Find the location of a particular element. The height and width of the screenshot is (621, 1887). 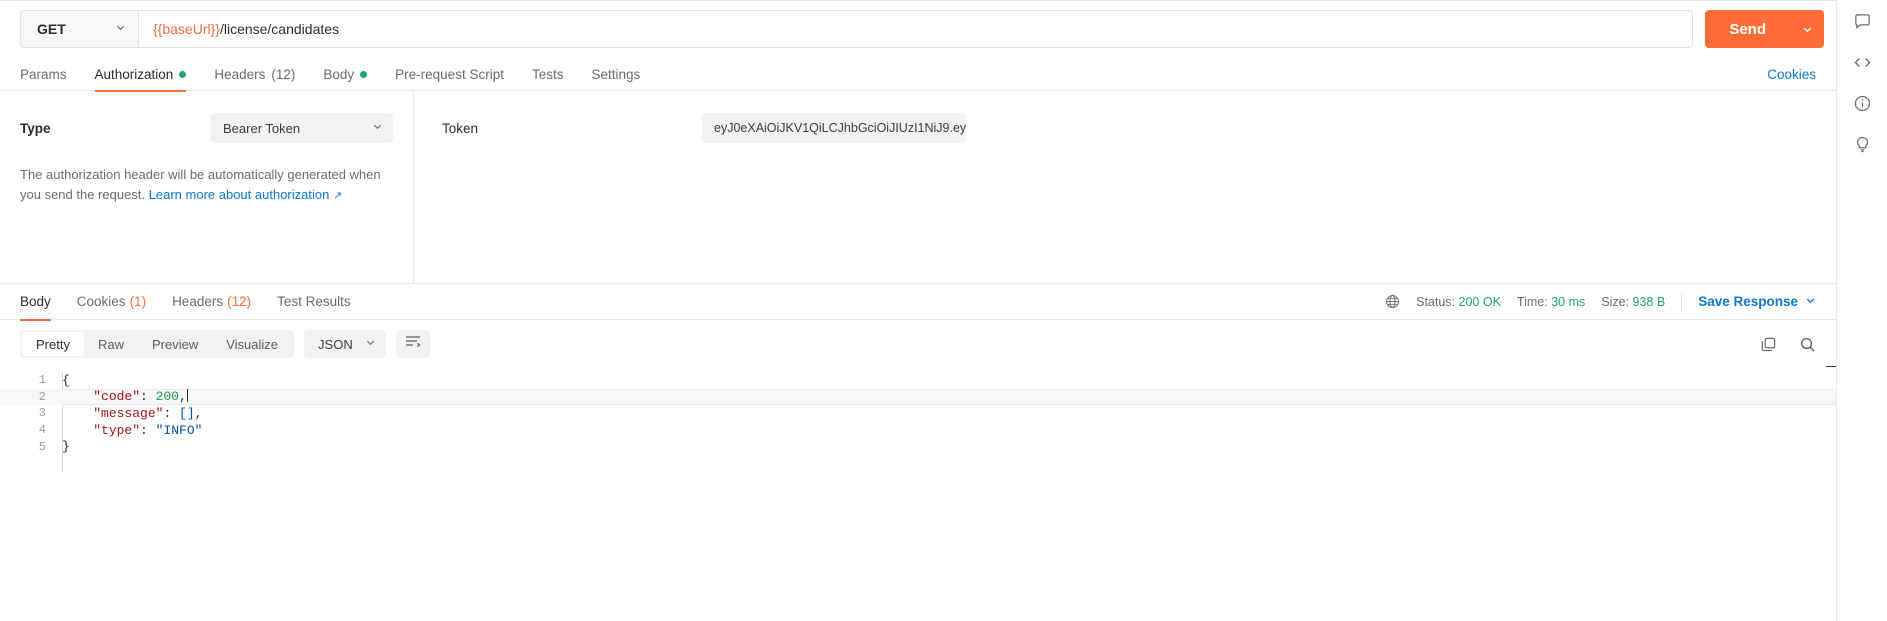

tab-tests-label: Tests is located at coordinates (547, 74).